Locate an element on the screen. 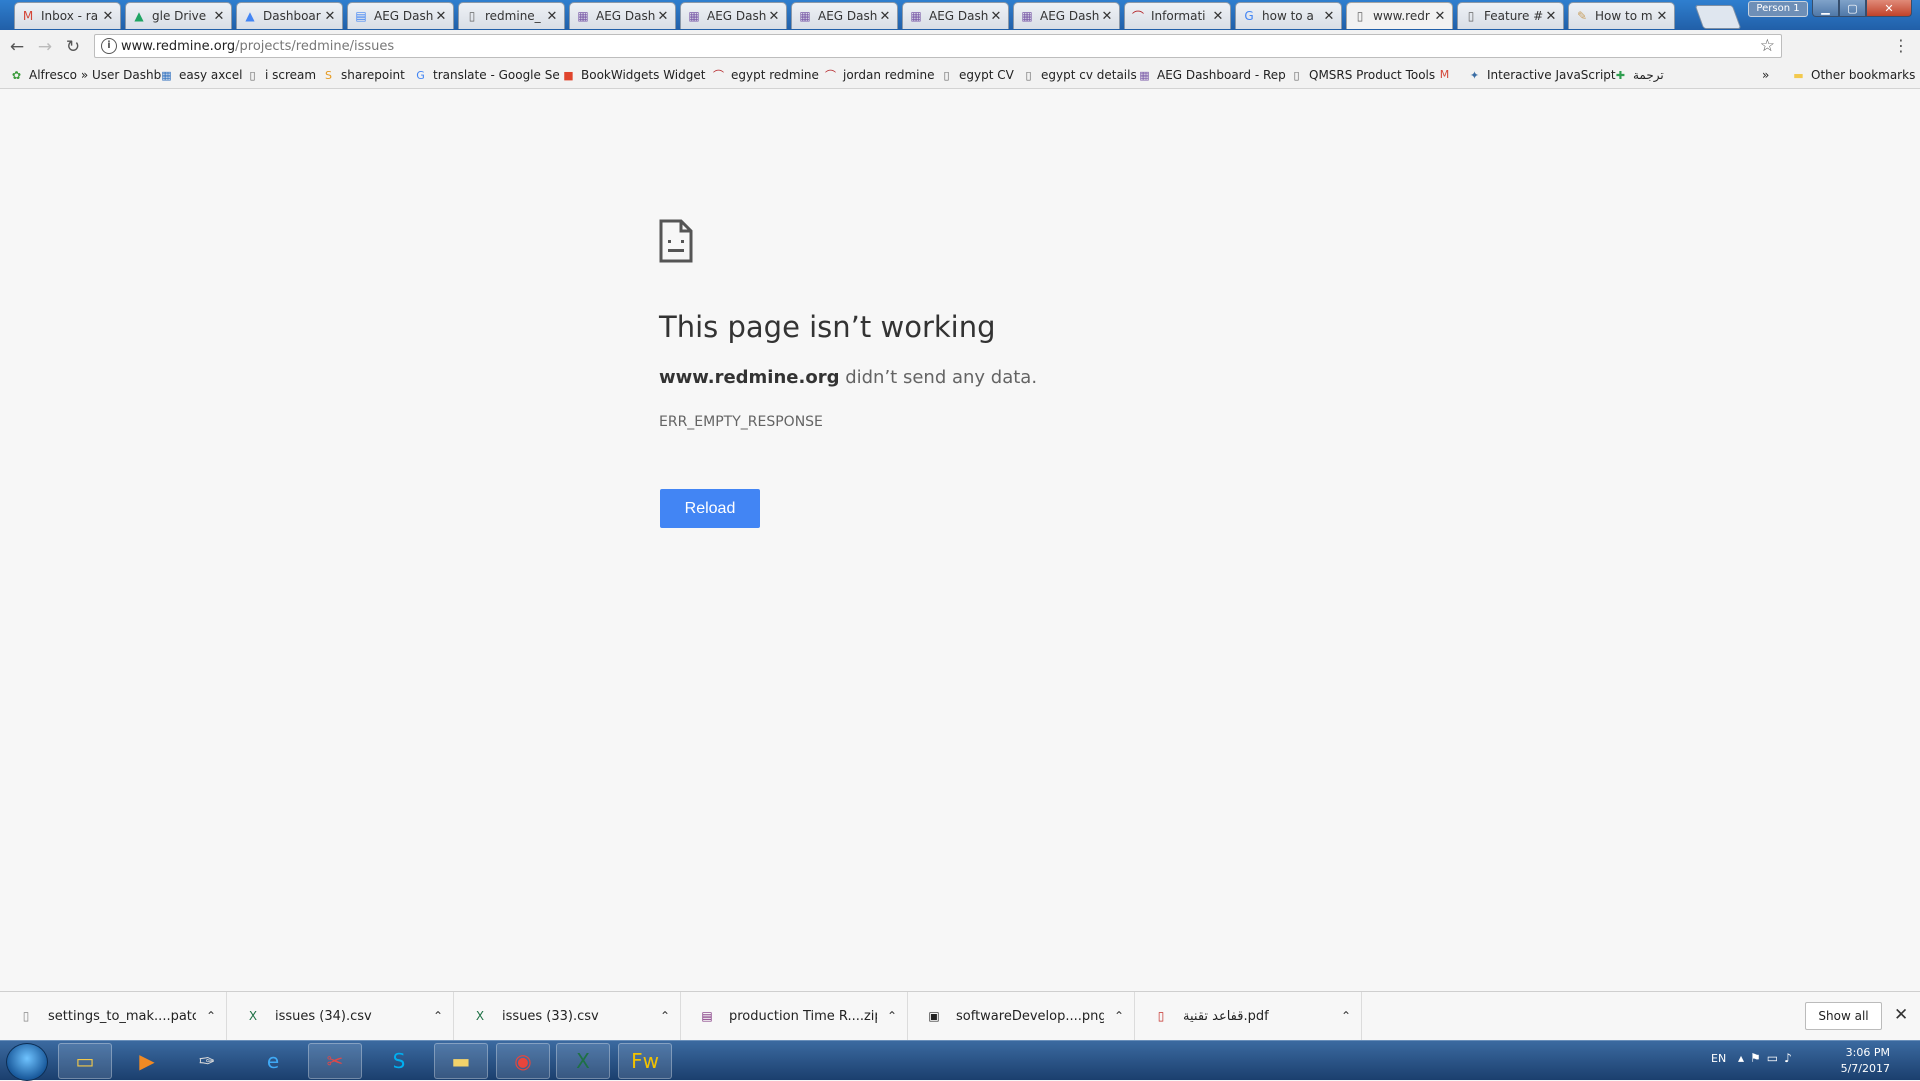 The width and height of the screenshot is (1920, 1081). download-item: Xissues (34).csv ⌃ is located at coordinates (340, 1016).